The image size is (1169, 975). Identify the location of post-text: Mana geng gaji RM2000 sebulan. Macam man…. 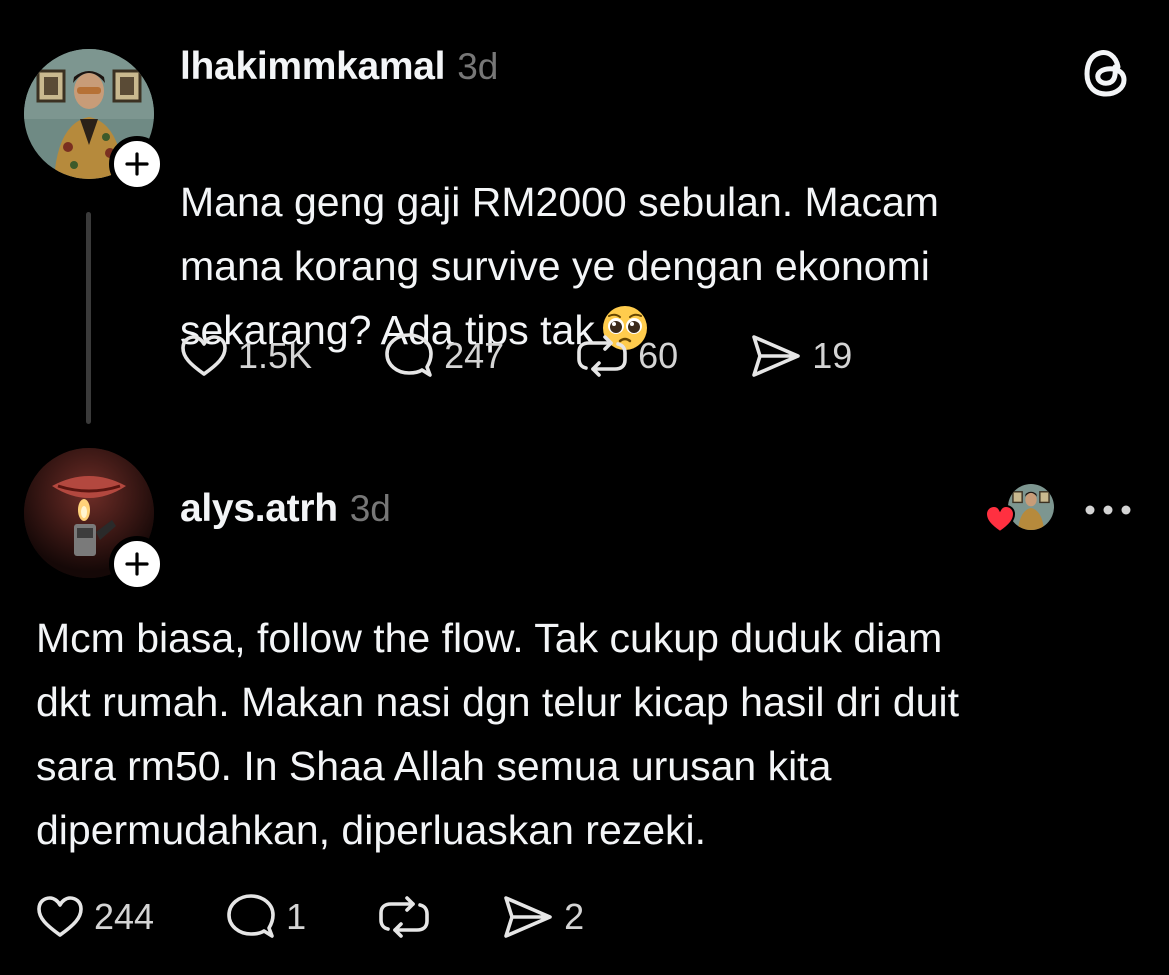
(559, 266).